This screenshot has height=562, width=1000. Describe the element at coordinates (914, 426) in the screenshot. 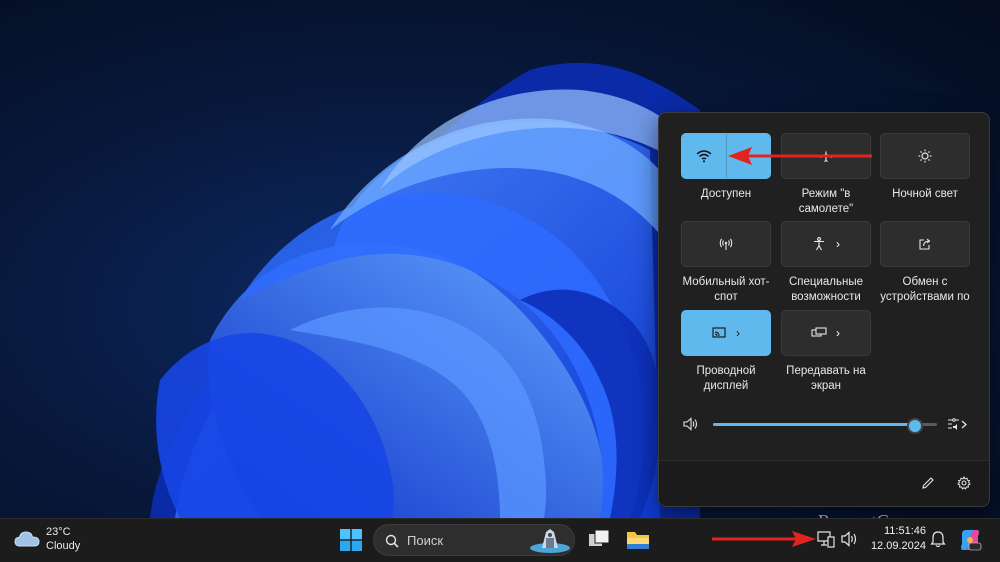

I see `volume-slider-thumb` at that location.